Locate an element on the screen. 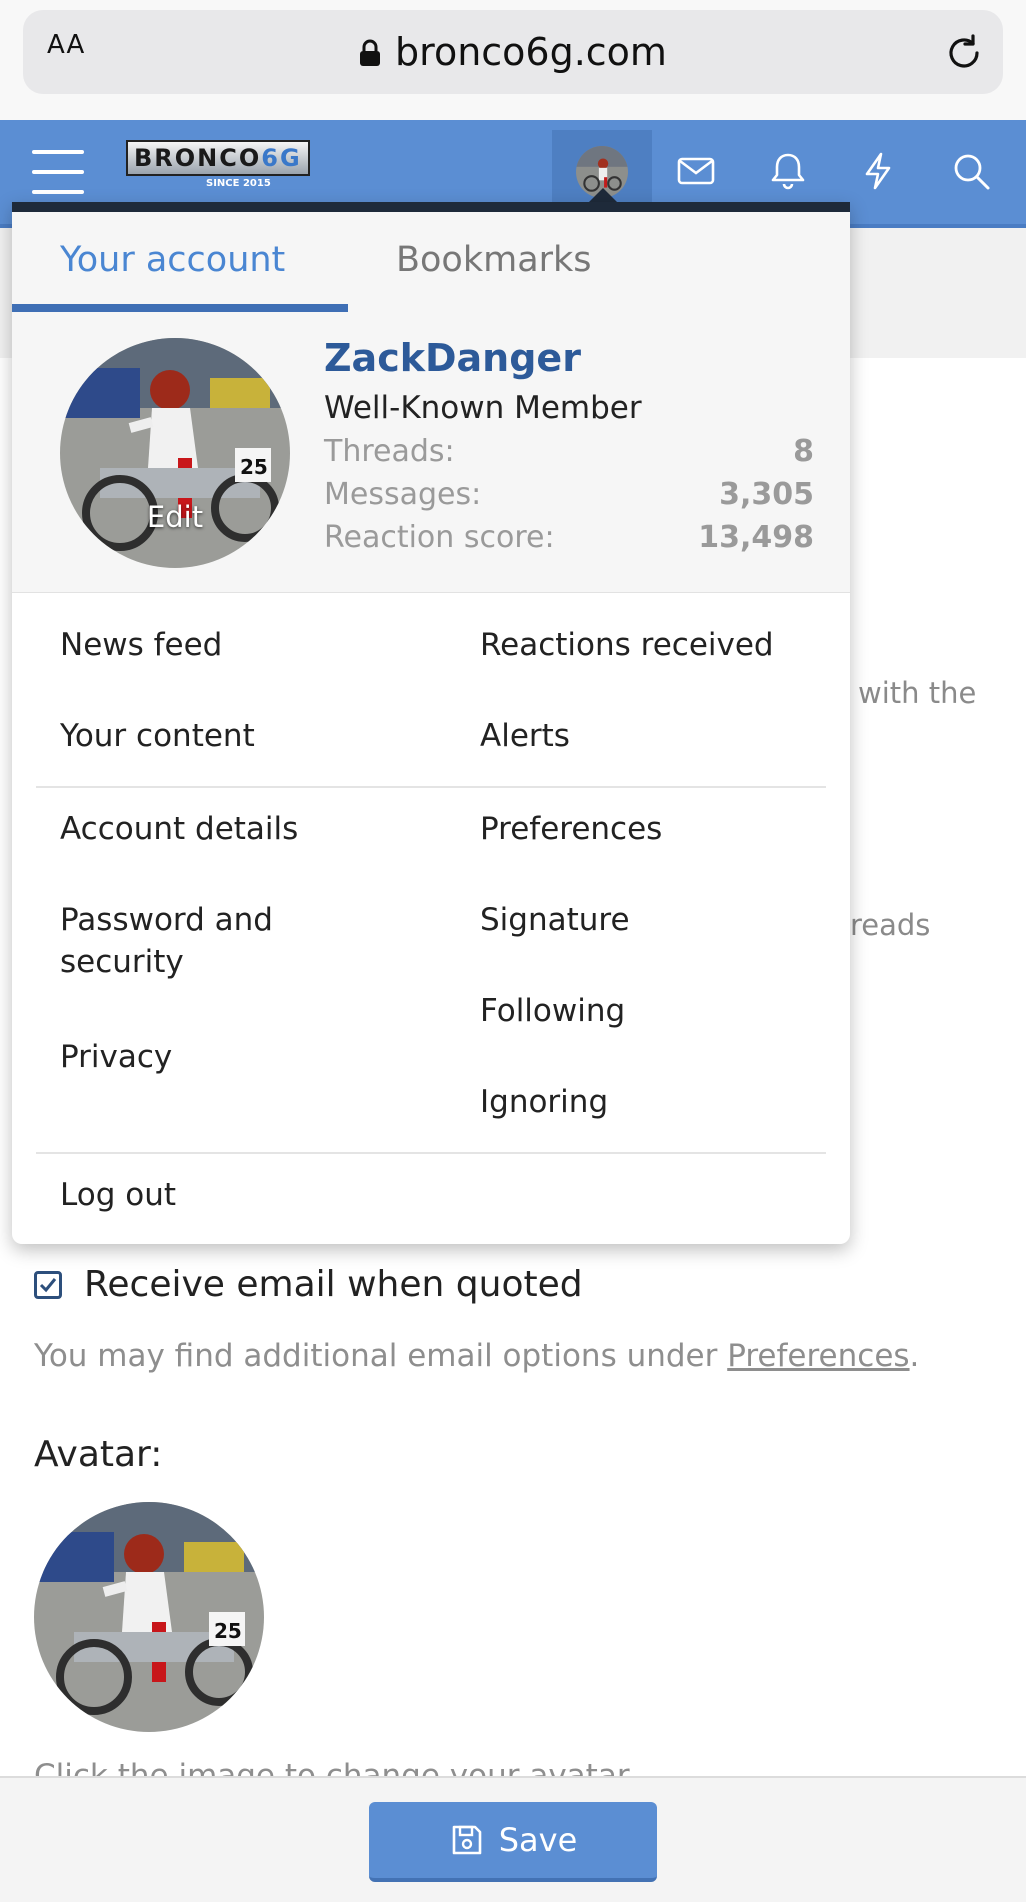 This screenshot has height=1902, width=1026. email-quoted-option: Receive email when quoted is located at coordinates (308, 1284).